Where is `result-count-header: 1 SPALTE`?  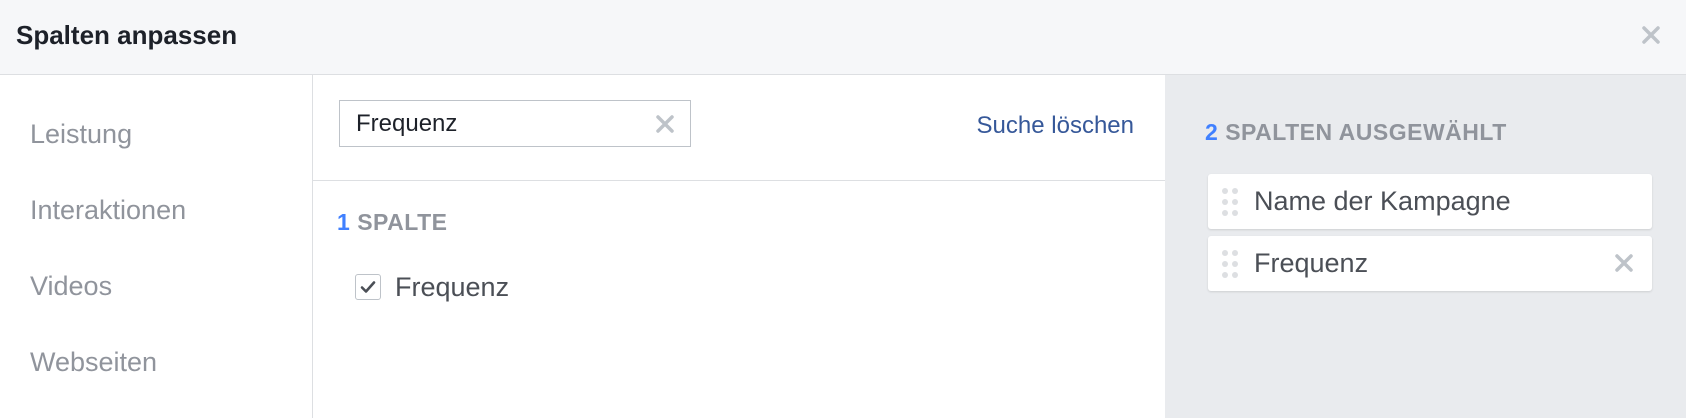 result-count-header: 1 SPALTE is located at coordinates (392, 222).